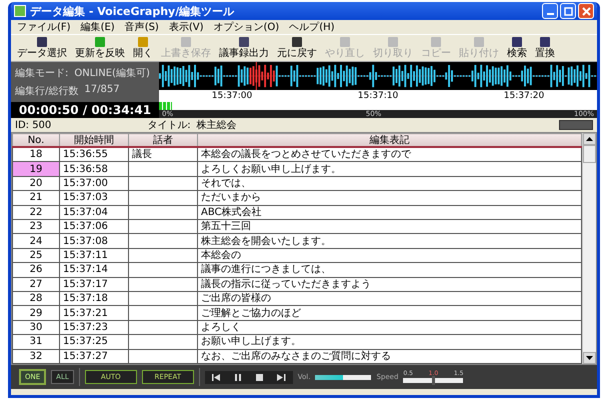  I want to click on title-value: 株主総会, so click(216, 125).